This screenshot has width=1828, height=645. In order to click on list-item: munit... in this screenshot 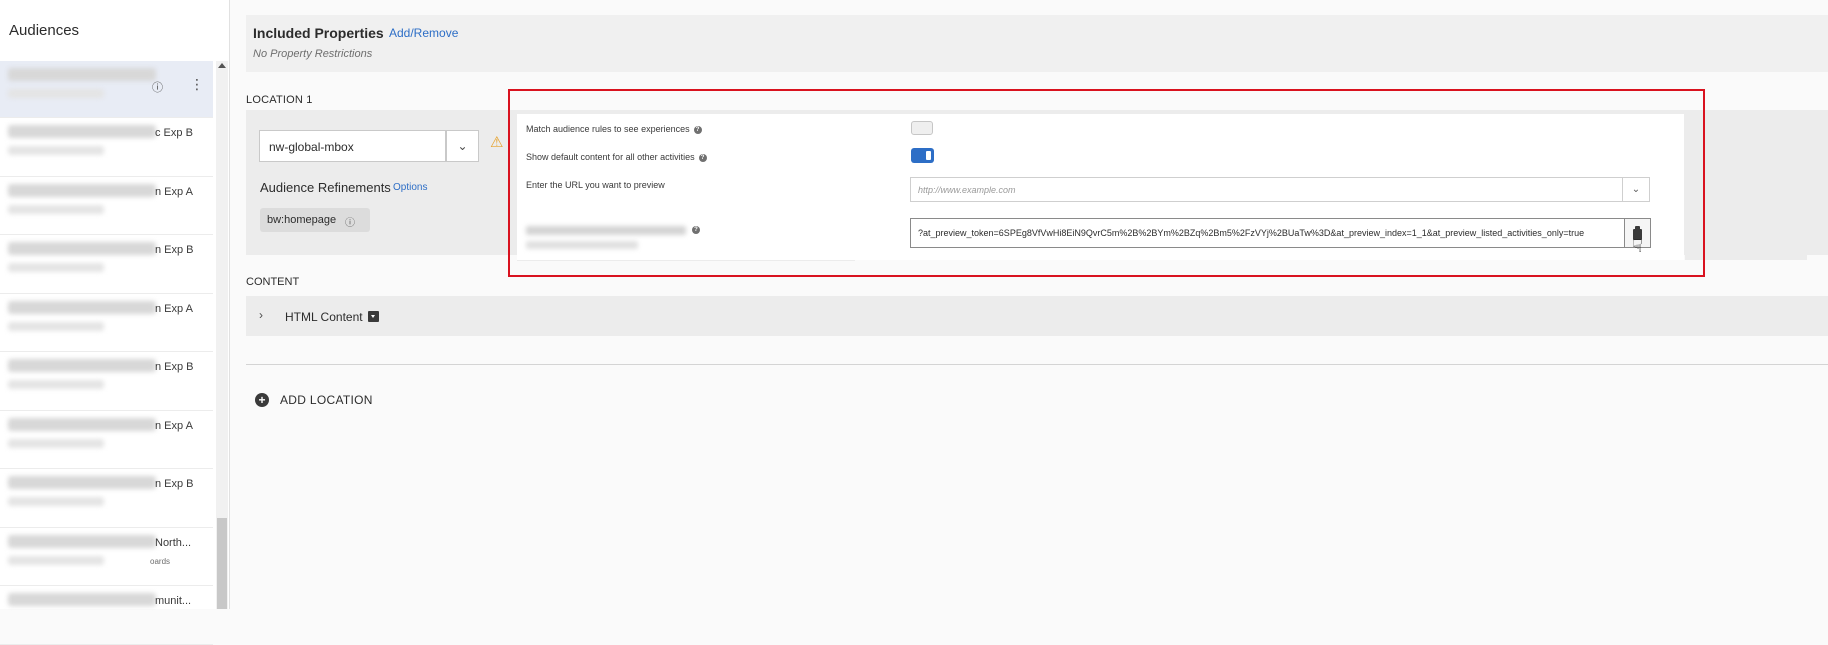, I will do `click(106, 615)`.